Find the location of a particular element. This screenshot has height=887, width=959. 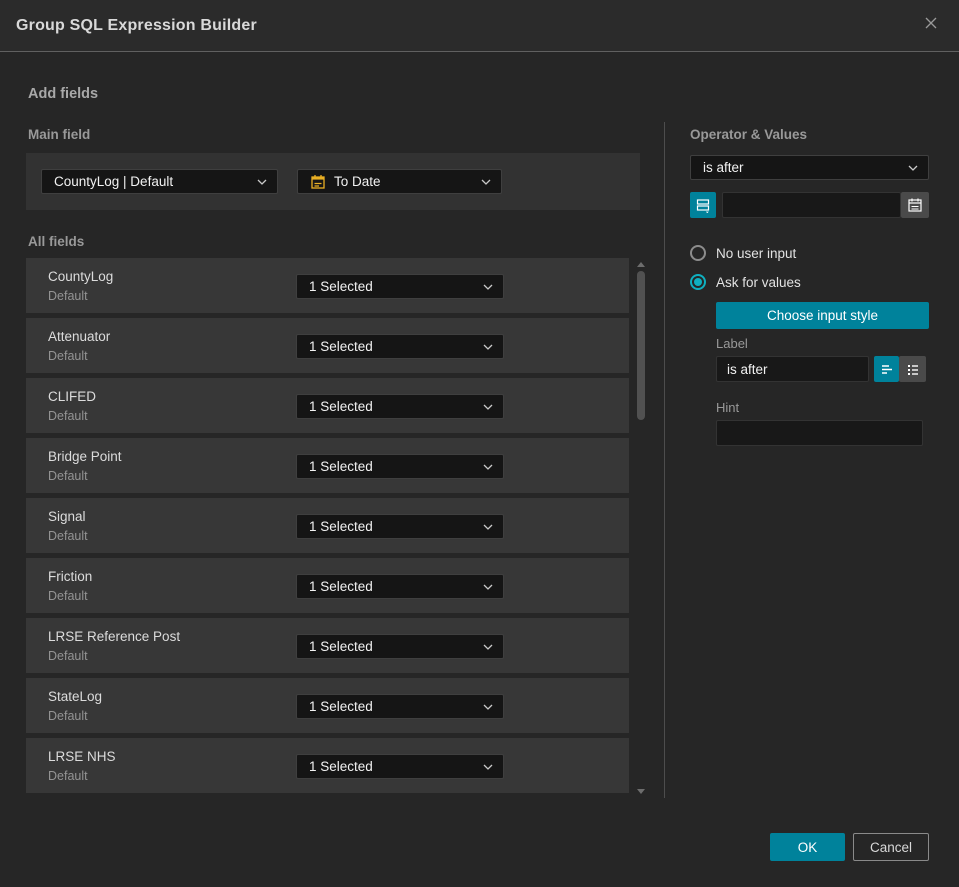

field-name: CLIFED is located at coordinates (72, 396).